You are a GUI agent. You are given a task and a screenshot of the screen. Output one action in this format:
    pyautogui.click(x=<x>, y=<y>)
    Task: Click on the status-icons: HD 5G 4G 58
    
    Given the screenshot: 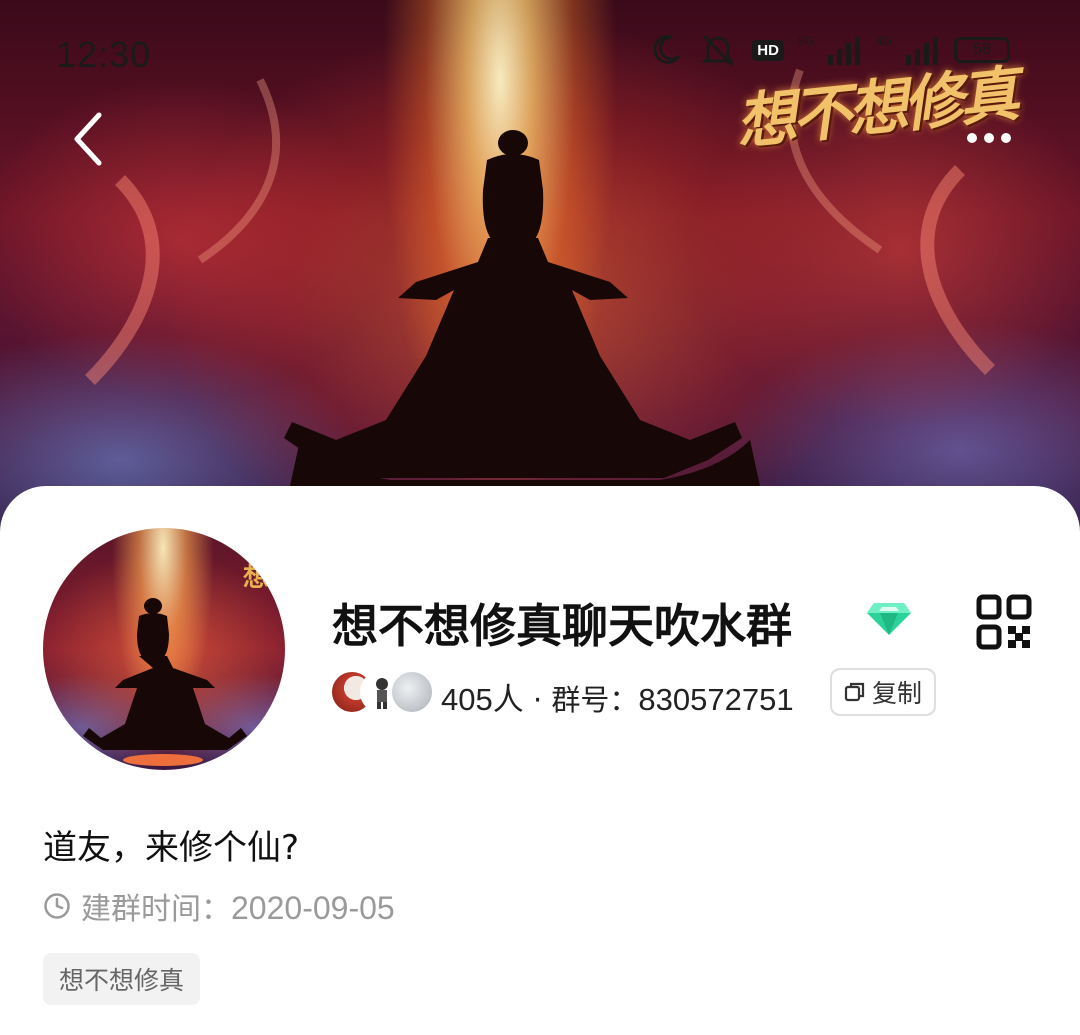 What is the action you would take?
    pyautogui.click(x=829, y=50)
    